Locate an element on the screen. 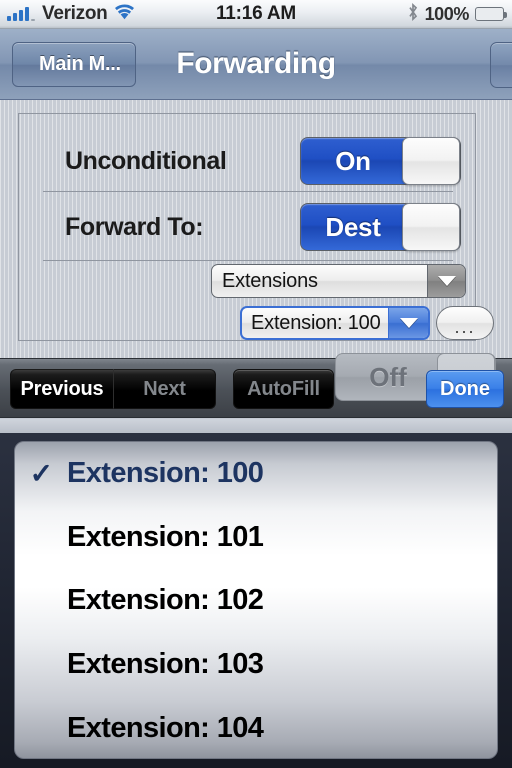 The image size is (512, 768). status-bar: Verizon 11:16 AM 100% is located at coordinates (256, 14).